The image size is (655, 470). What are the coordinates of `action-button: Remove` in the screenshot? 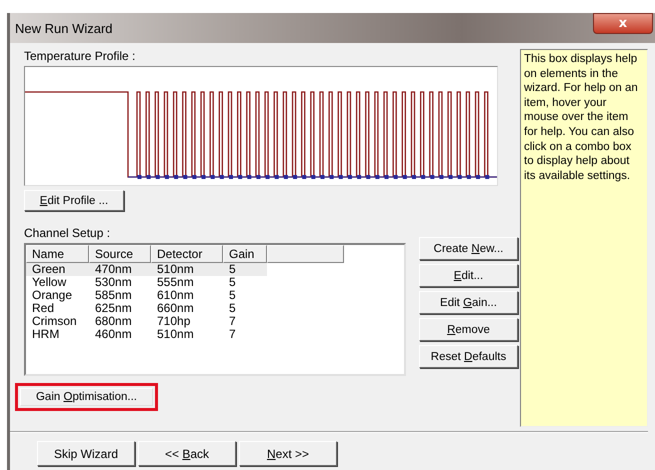 It's located at (468, 329).